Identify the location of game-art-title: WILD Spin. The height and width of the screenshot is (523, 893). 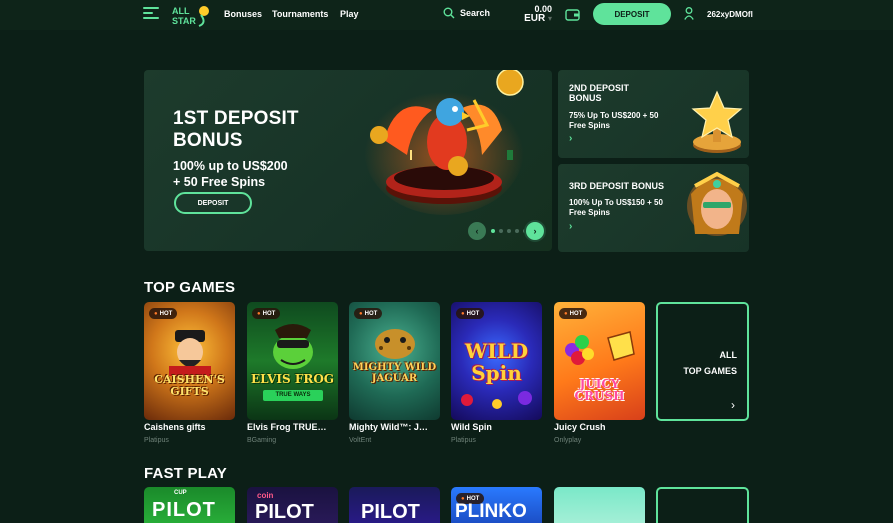
(496, 362).